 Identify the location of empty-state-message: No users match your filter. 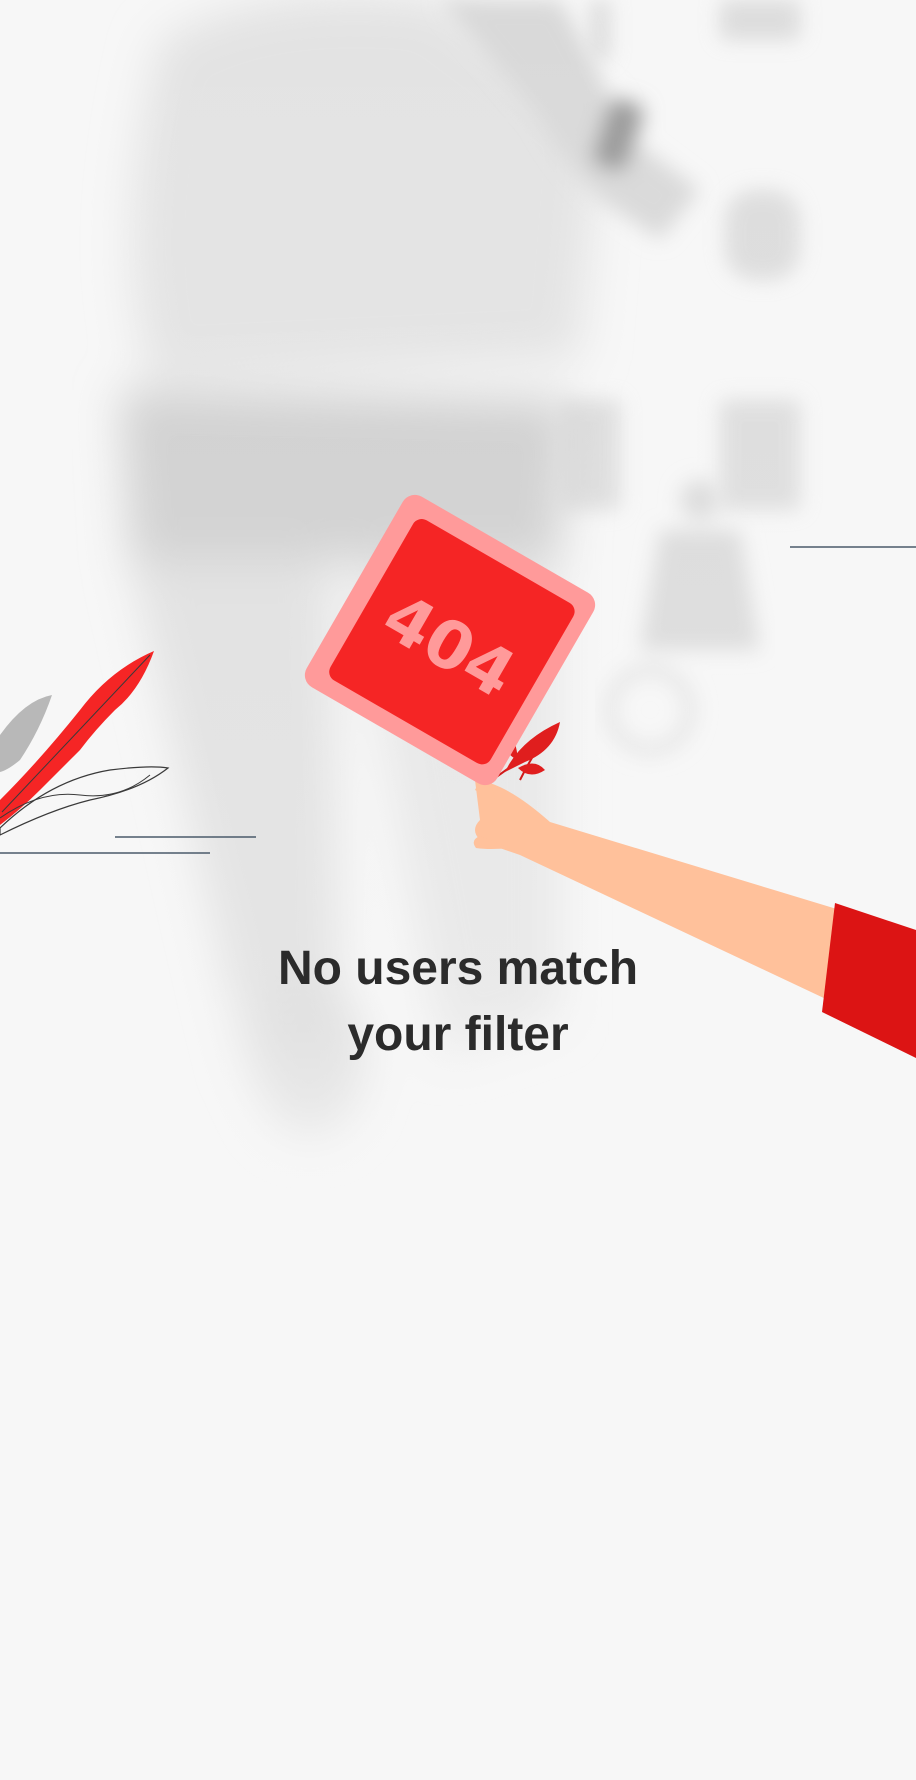
(458, 1002).